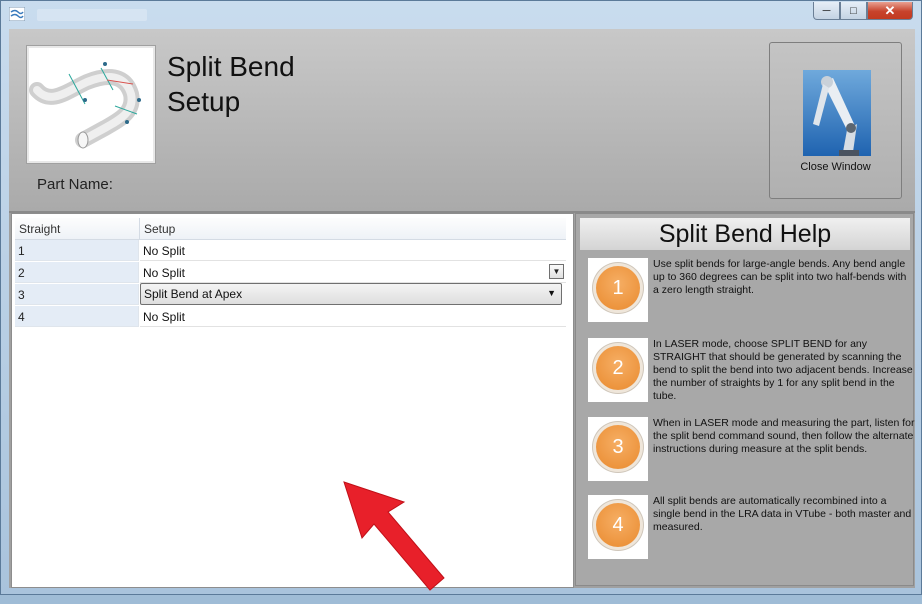  I want to click on minimize-icon: ─, so click(826, 10).